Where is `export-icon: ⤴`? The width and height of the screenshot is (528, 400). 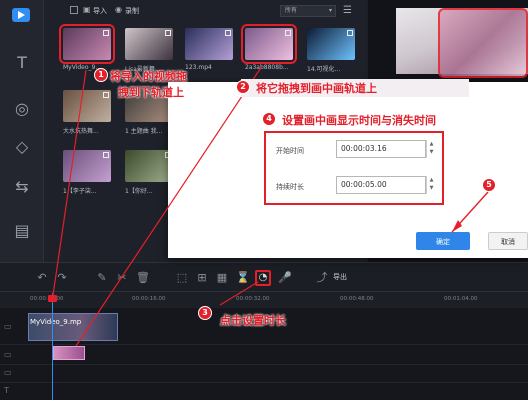
export-icon: ⤴ is located at coordinates (322, 278).